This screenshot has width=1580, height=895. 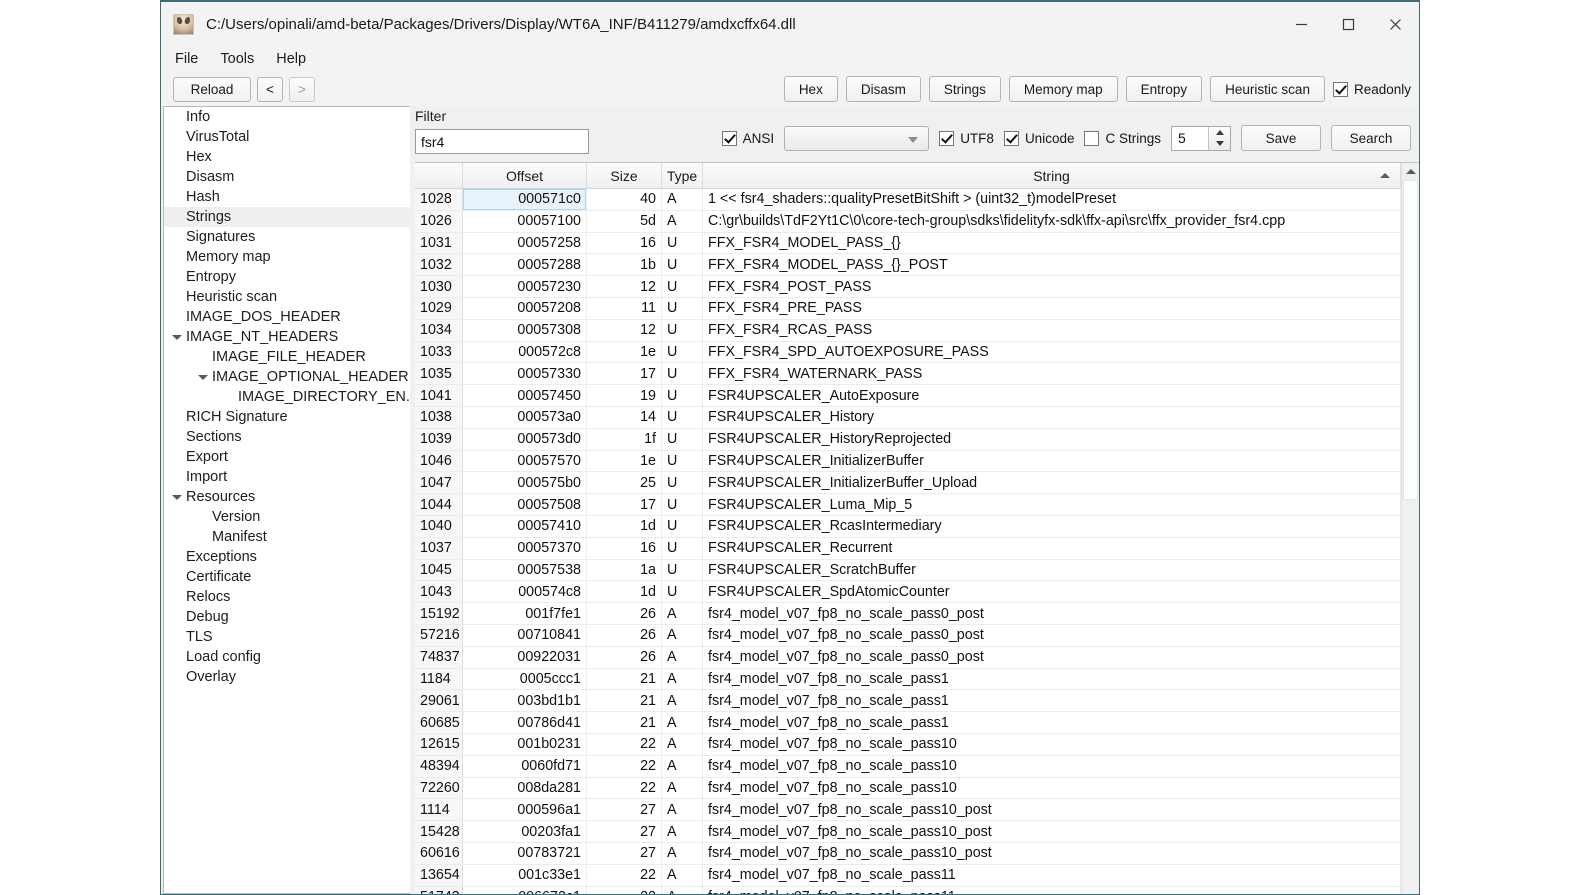 What do you see at coordinates (287, 377) in the screenshot?
I see `sidebar-item-image-optional-header: IMAGE_OPTIONAL_HEADER` at bounding box center [287, 377].